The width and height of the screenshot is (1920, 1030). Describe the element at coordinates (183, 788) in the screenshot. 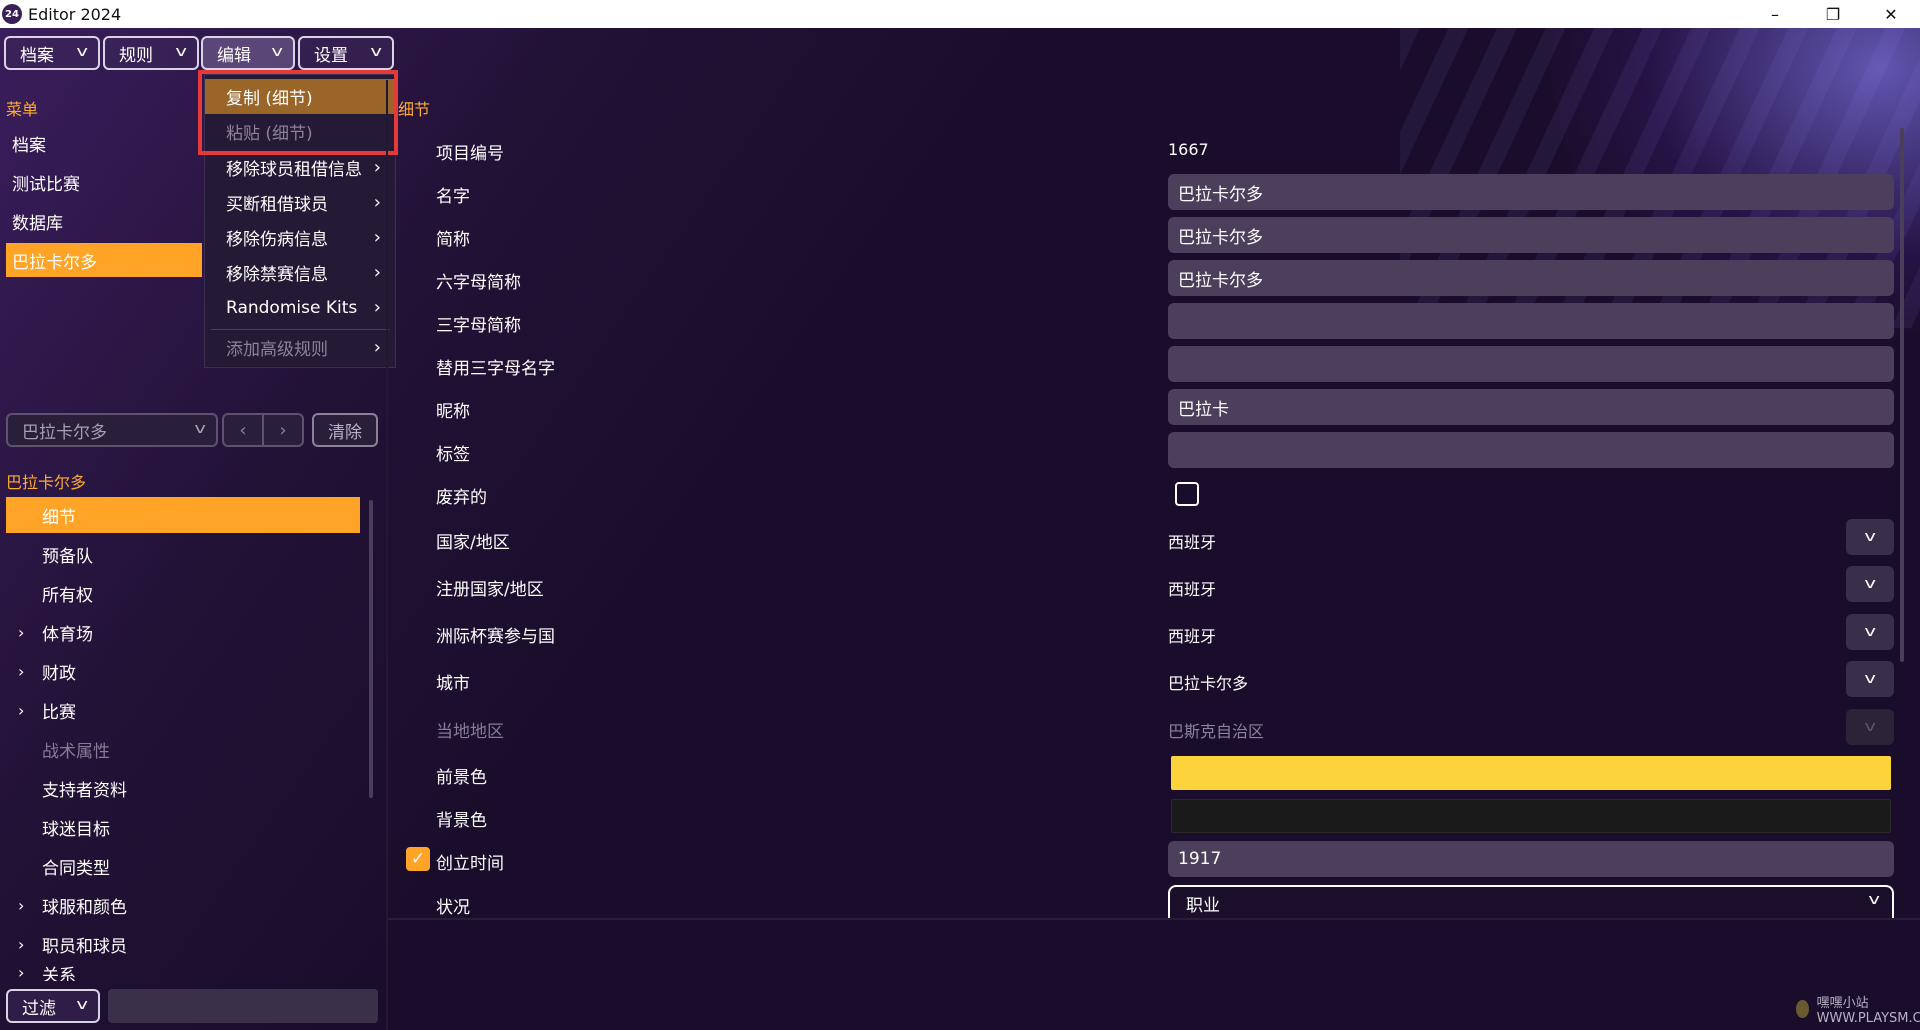

I see `tree-item-supporter-profile: 支持者资料` at that location.